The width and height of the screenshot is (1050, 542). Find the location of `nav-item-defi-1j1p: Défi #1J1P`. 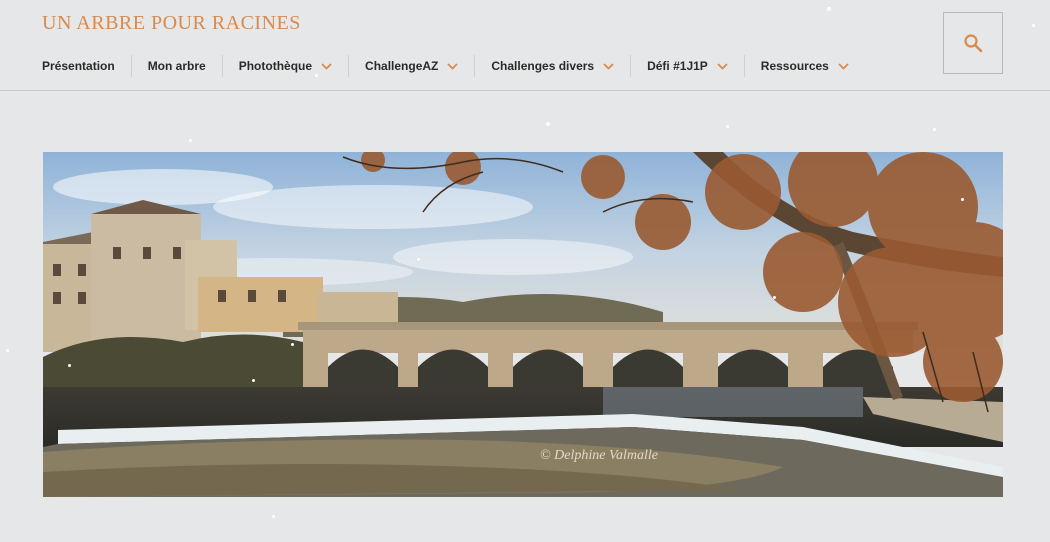

nav-item-defi-1j1p: Défi #1J1P is located at coordinates (687, 66).